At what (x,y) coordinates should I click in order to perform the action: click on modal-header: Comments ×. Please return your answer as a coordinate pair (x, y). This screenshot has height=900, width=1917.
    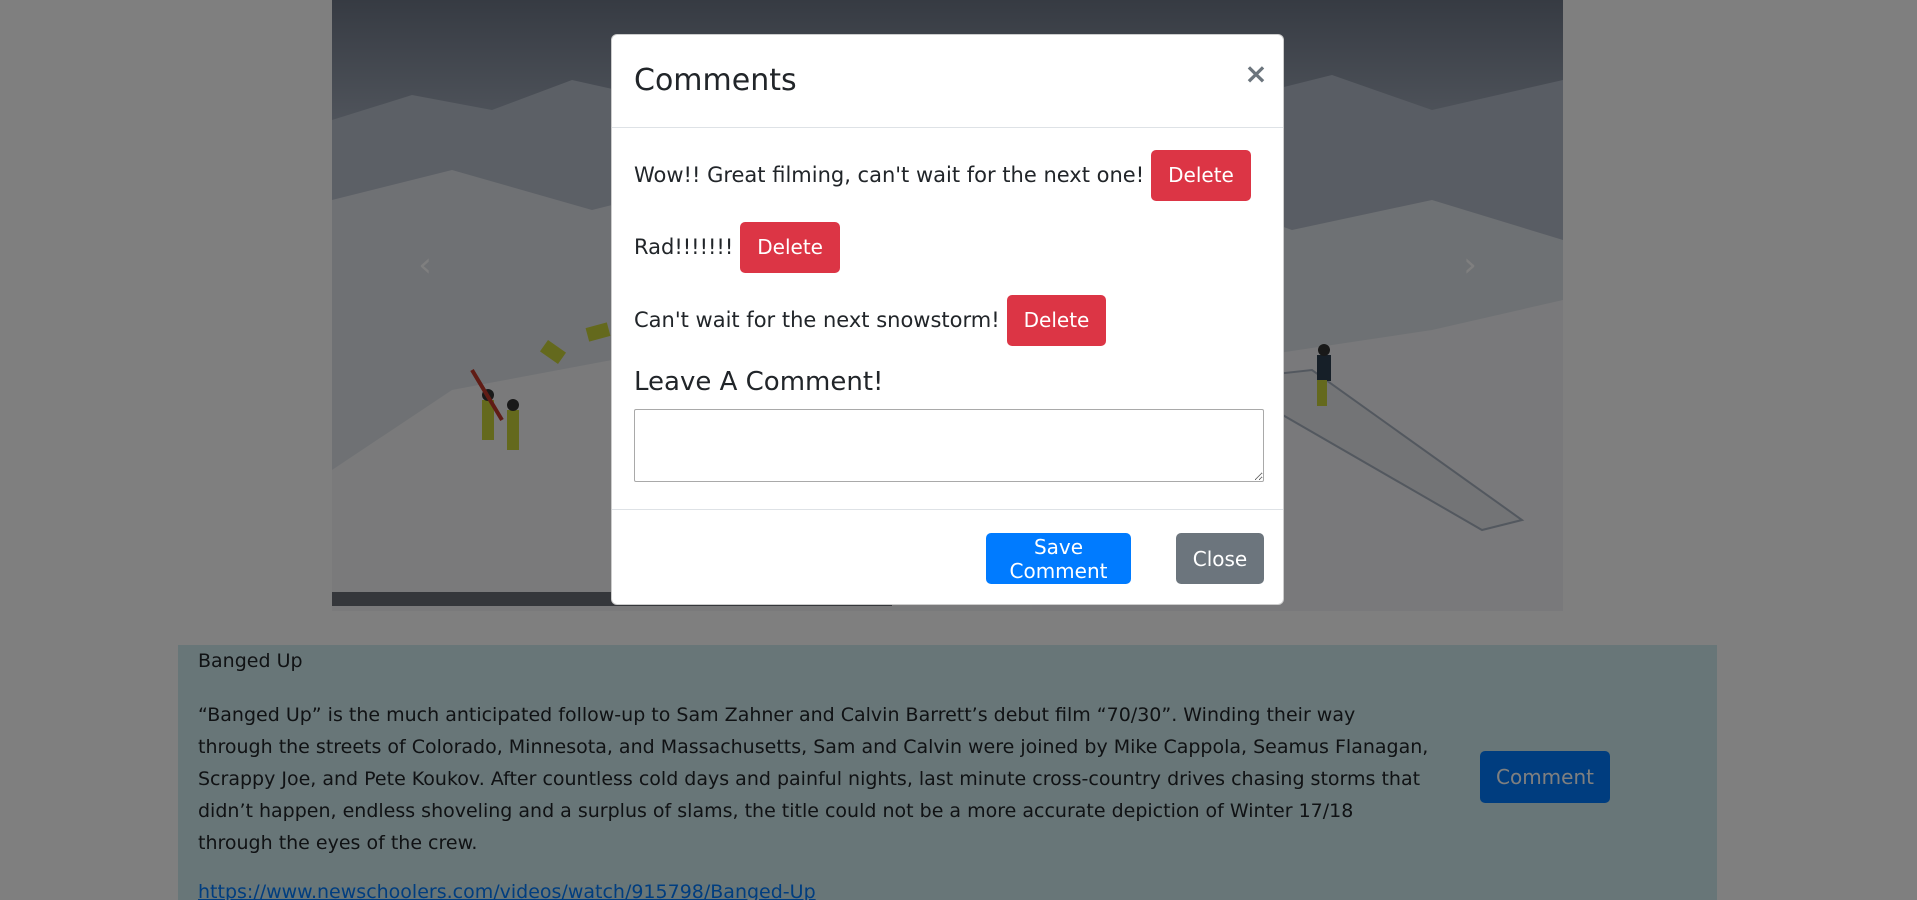
    Looking at the image, I should click on (947, 81).